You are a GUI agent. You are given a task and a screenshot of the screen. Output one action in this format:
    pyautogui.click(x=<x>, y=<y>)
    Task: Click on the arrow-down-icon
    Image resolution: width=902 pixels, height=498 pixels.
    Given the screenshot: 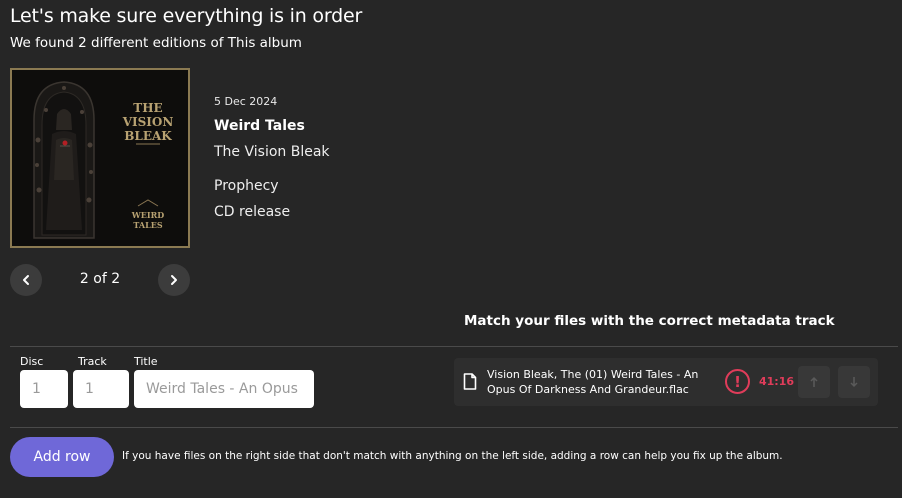 What is the action you would take?
    pyautogui.click(x=854, y=382)
    